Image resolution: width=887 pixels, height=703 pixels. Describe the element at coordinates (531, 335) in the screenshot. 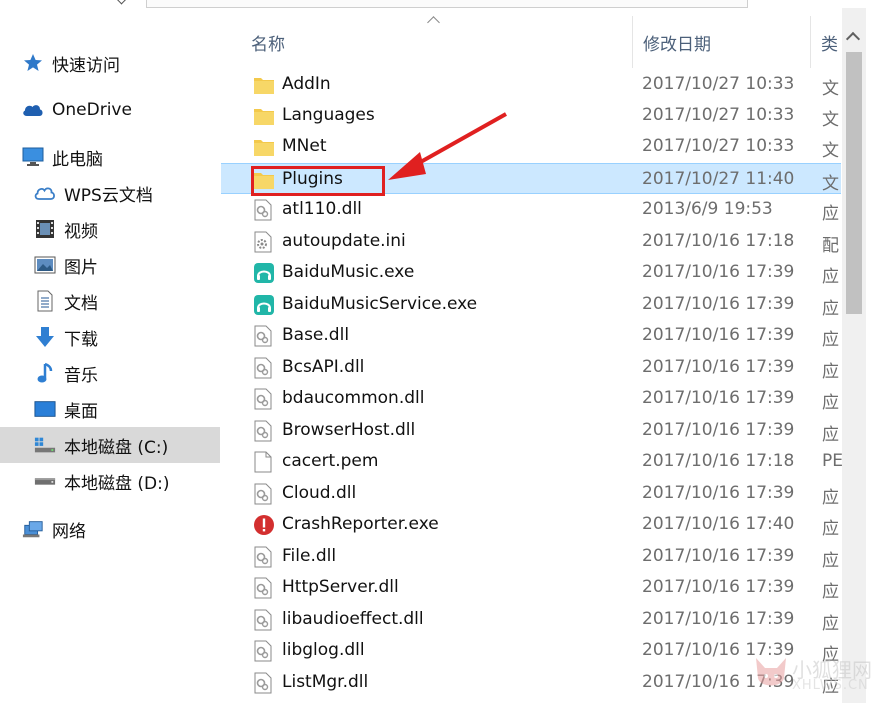

I see `file-row: Base.dll 2017/10/16 17:39 应` at that location.